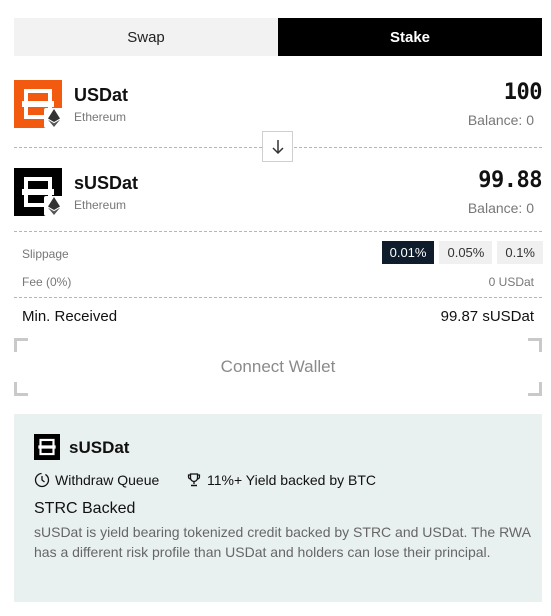  Describe the element at coordinates (278, 105) in the screenshot. I see `from-token-row: USDat Ethereum 100 Balance: 0` at that location.